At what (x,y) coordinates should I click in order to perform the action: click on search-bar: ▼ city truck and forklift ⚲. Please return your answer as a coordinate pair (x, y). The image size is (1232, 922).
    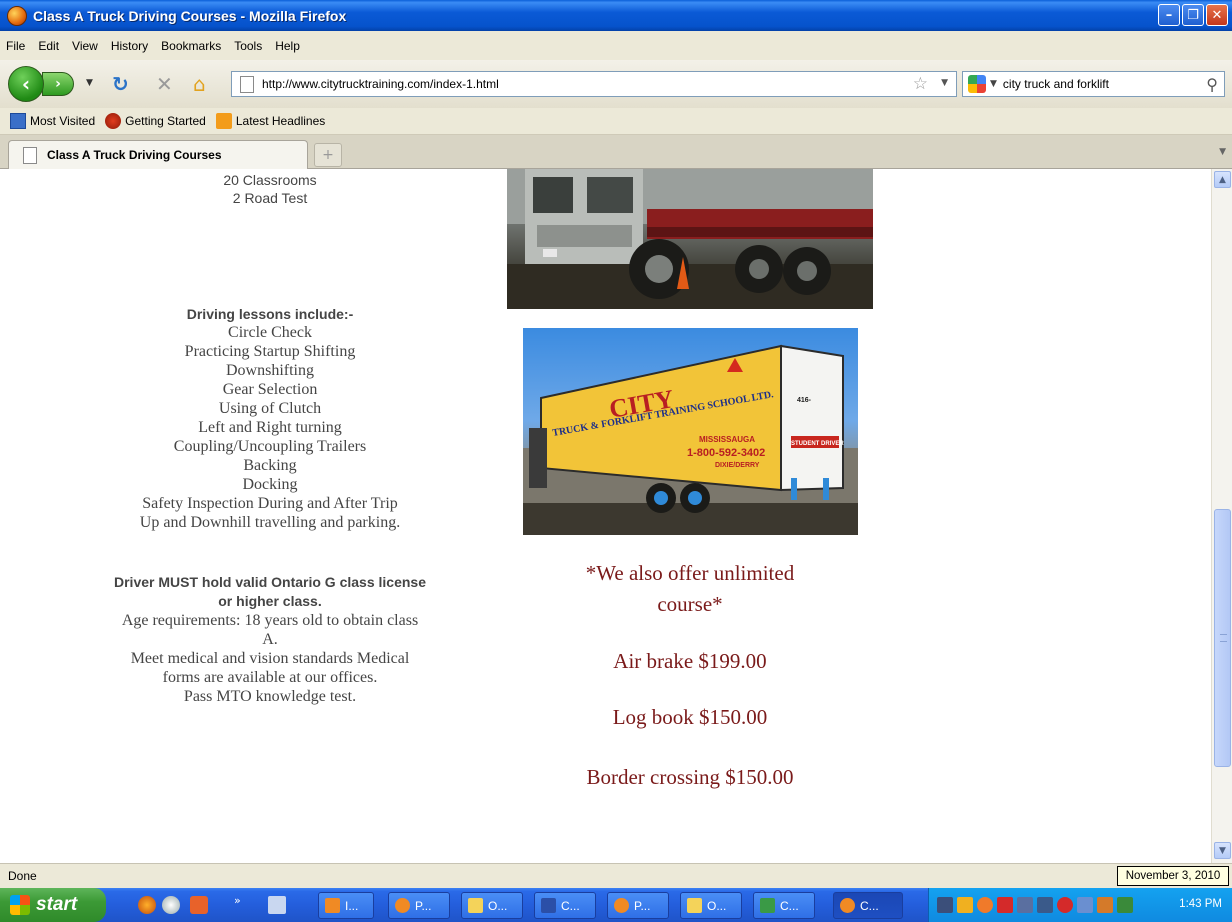
    Looking at the image, I should click on (1093, 84).